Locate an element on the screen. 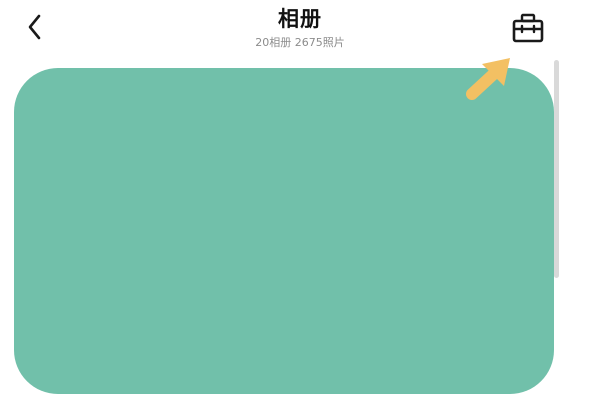 The height and width of the screenshot is (400, 600). toolbox-icon is located at coordinates (528, 28).